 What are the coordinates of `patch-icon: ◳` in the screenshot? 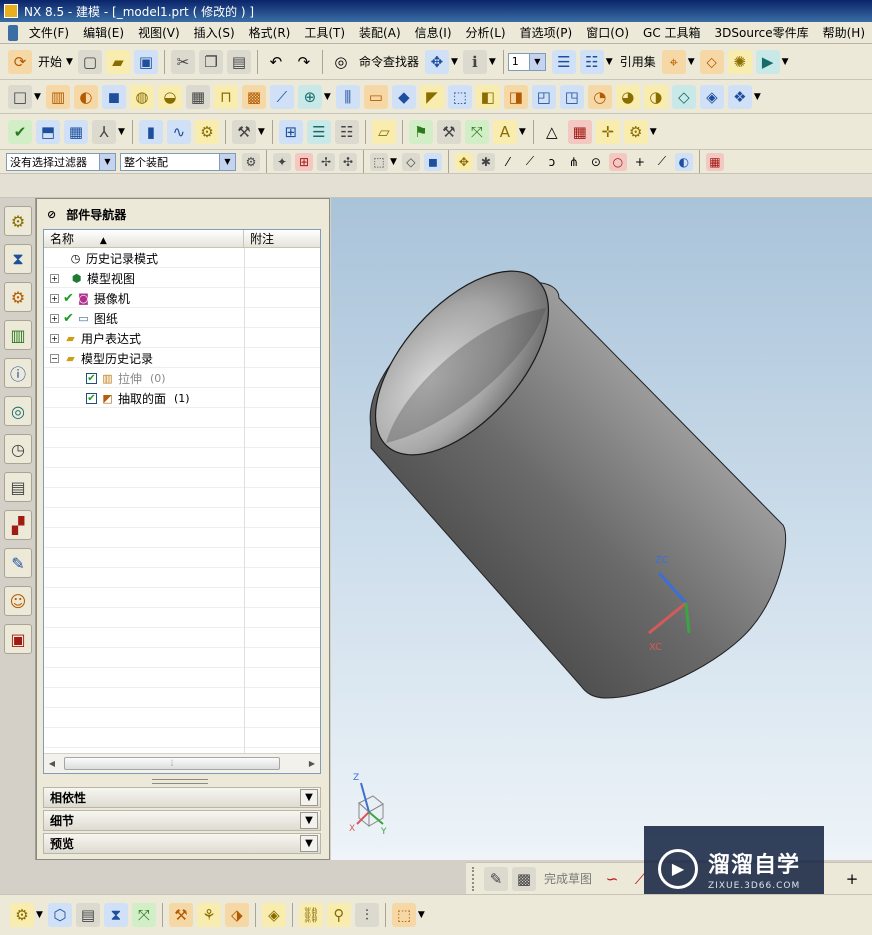 It's located at (571, 96).